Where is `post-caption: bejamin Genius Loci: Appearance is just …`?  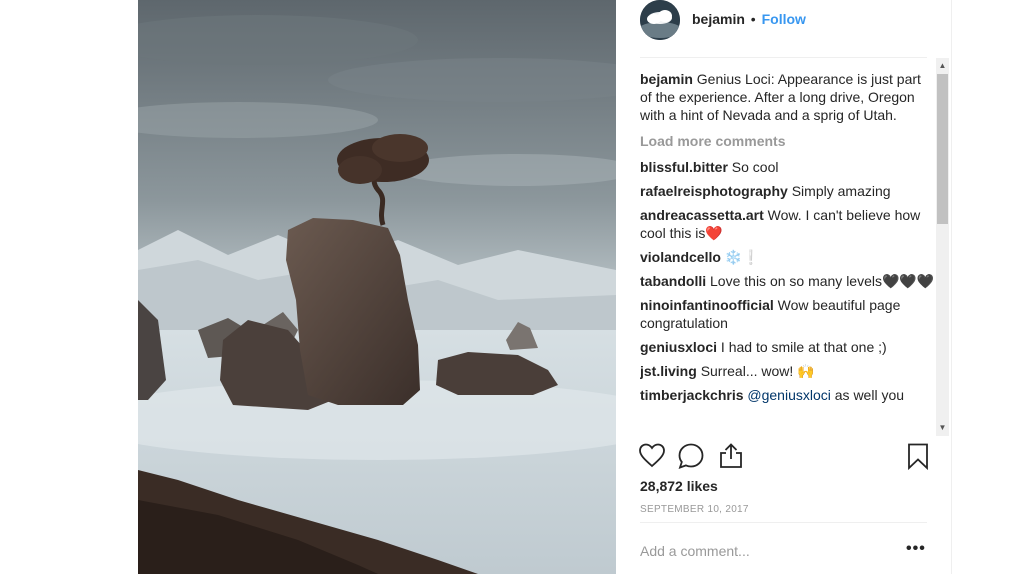 post-caption: bejamin Genius Loci: Appearance is just … is located at coordinates (788, 97).